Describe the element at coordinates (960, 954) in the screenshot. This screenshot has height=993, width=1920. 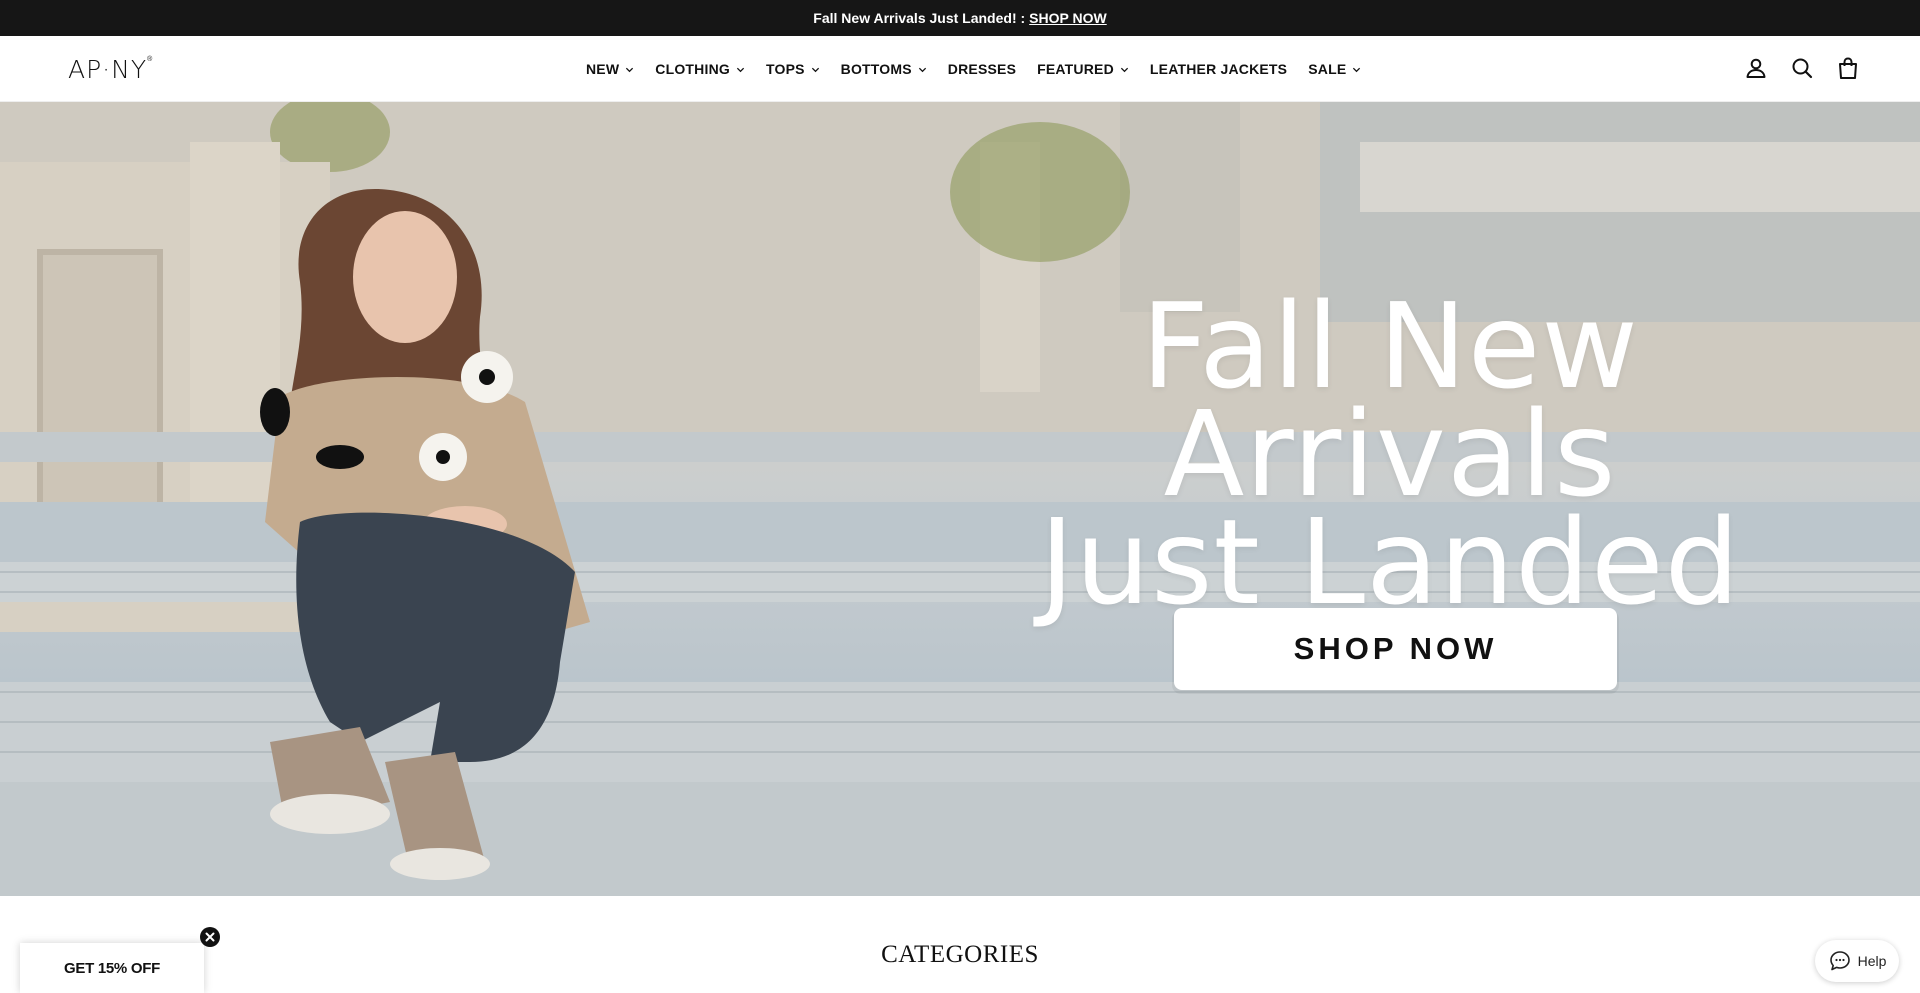
I see `categories-heading: CATEGORIES` at that location.